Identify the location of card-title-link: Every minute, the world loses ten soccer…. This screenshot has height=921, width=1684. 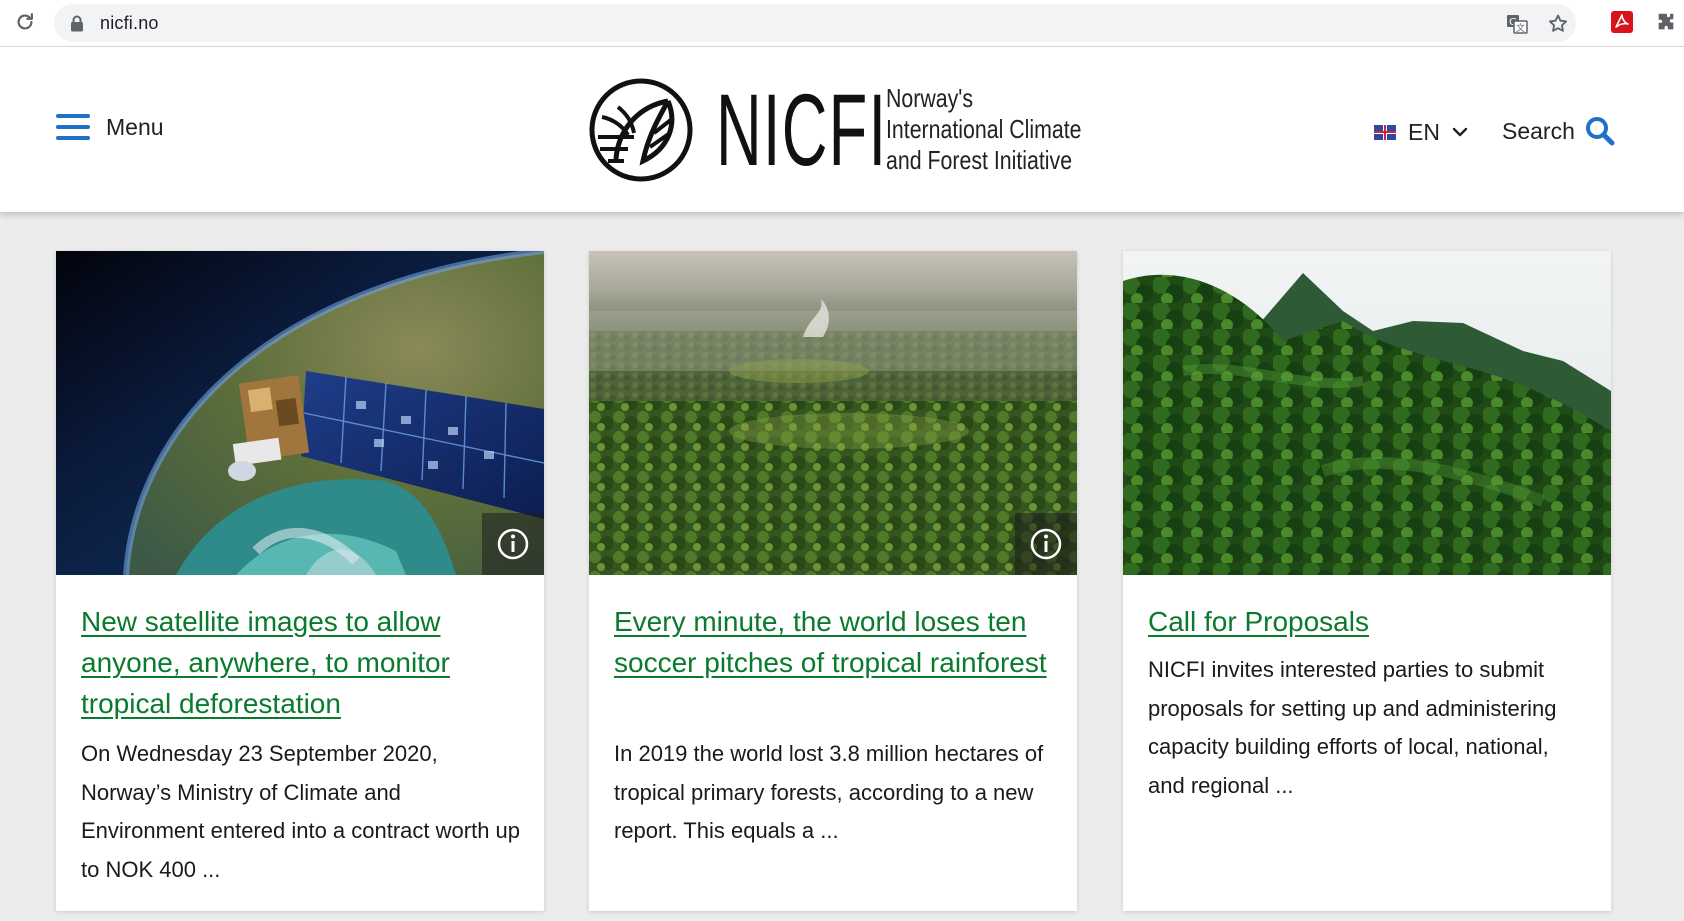
(834, 642).